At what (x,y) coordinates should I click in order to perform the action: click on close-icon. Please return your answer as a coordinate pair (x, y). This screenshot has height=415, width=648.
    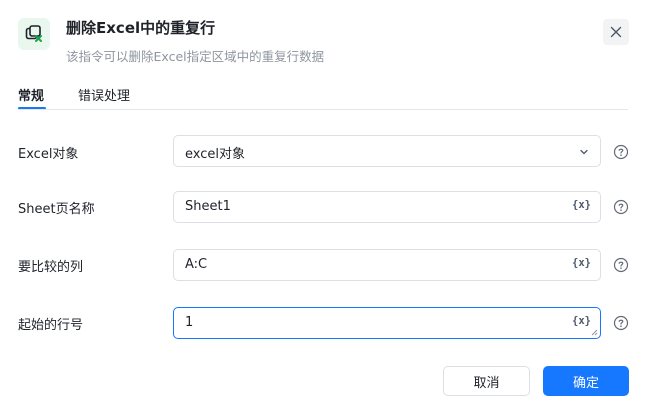
    Looking at the image, I should click on (616, 32).